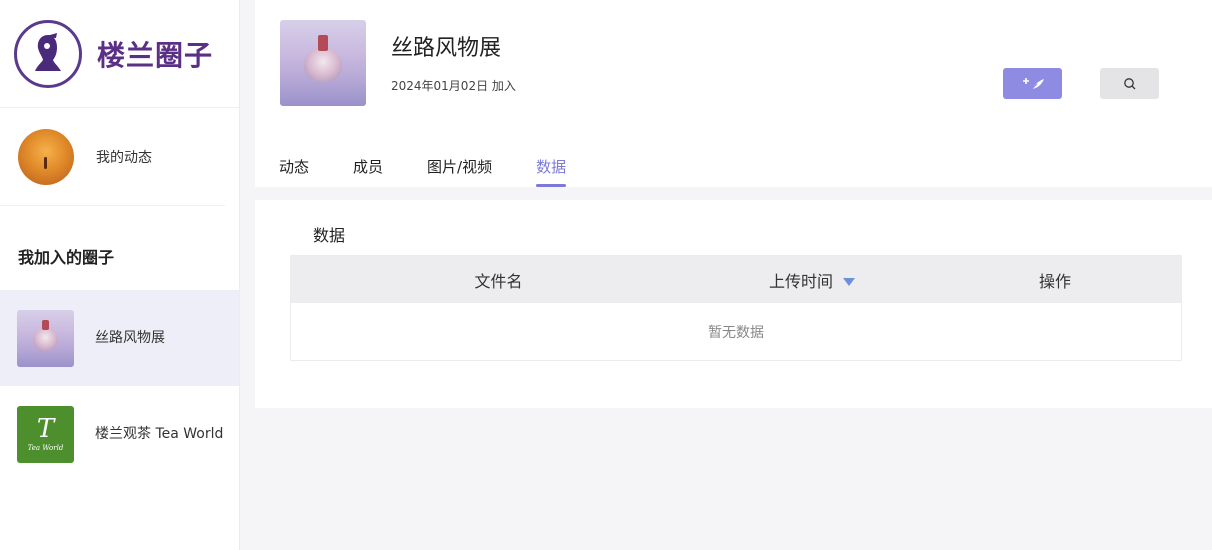  What do you see at coordinates (329, 235) in the screenshot?
I see `panel-title: 数据` at bounding box center [329, 235].